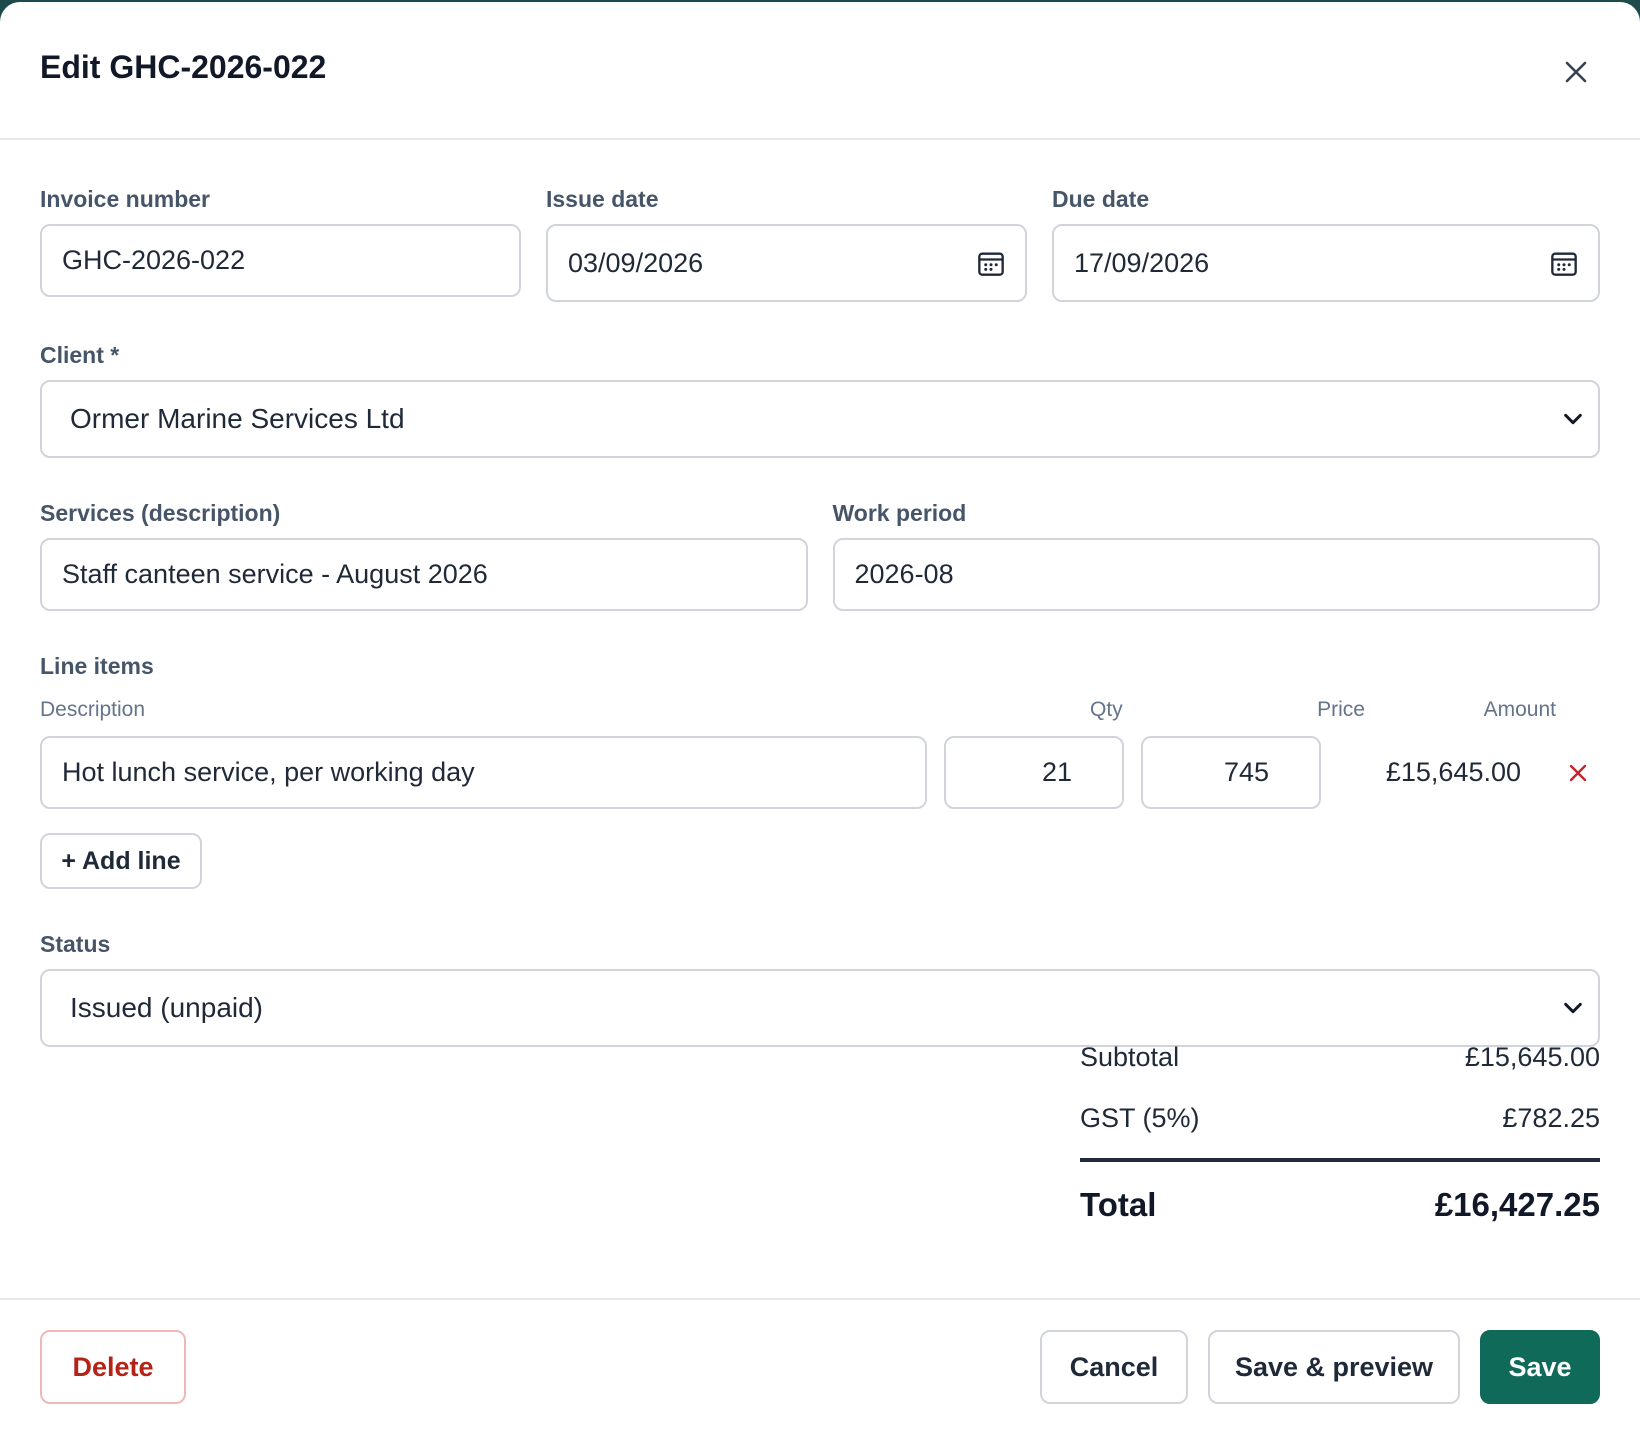  I want to click on remove-line-icon, so click(1578, 773).